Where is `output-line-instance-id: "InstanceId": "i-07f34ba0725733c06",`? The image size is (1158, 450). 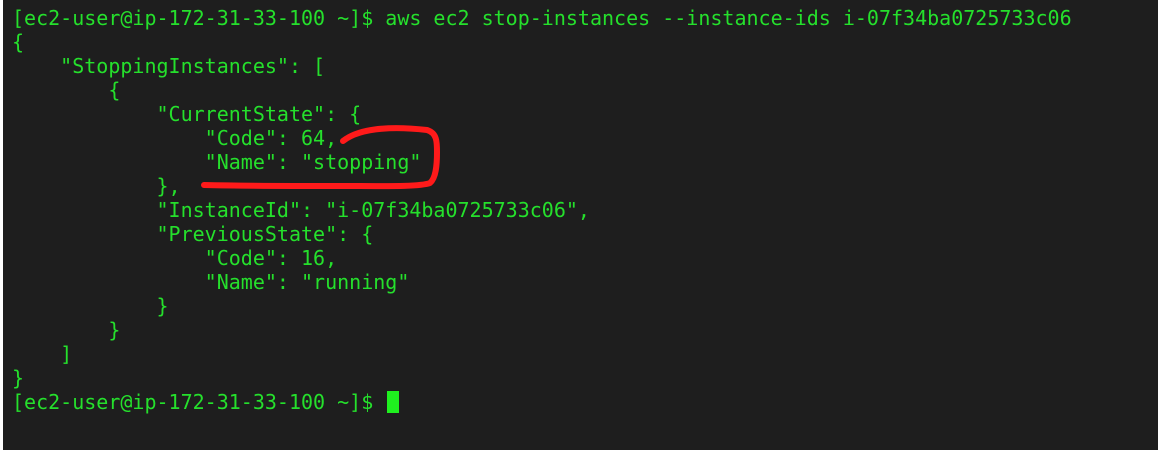 output-line-instance-id: "InstanceId": "i-07f34ba0725733c06", is located at coordinates (301, 210).